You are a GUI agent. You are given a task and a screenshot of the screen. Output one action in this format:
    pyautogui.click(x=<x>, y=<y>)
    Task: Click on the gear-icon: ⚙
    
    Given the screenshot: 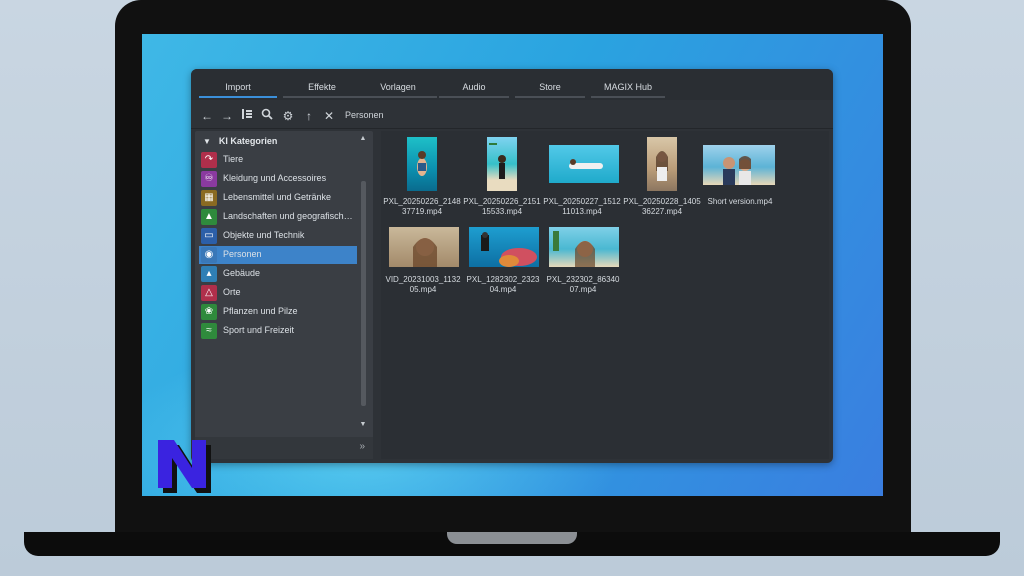 What is the action you would take?
    pyautogui.click(x=288, y=116)
    